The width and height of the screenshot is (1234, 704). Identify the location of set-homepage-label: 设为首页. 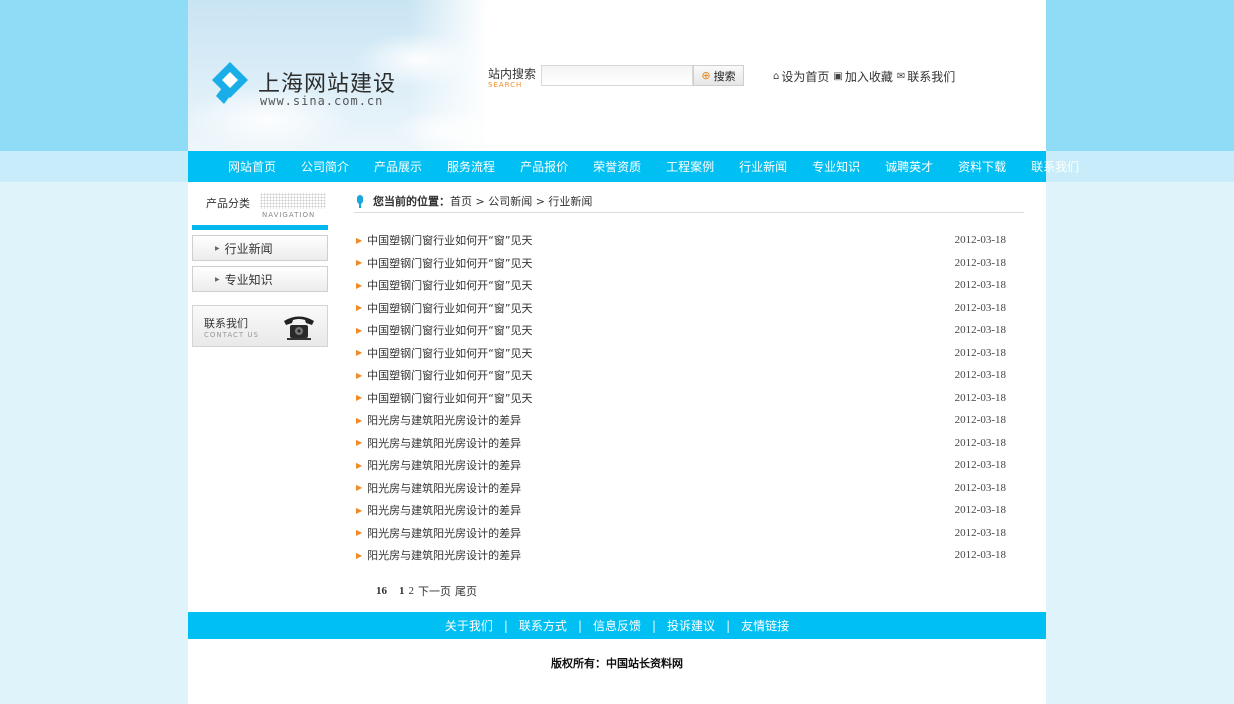
(805, 77).